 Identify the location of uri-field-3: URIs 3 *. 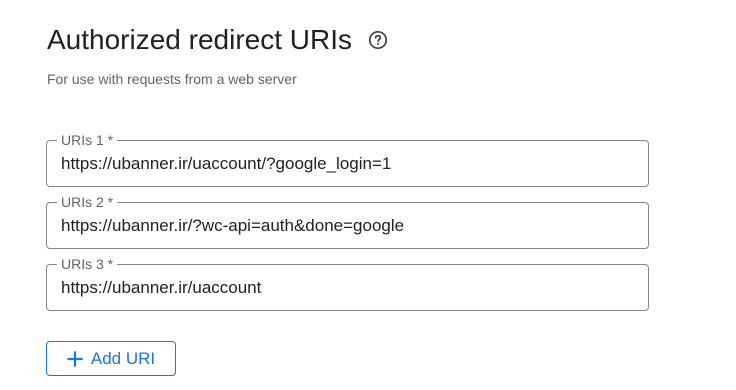
(347, 283).